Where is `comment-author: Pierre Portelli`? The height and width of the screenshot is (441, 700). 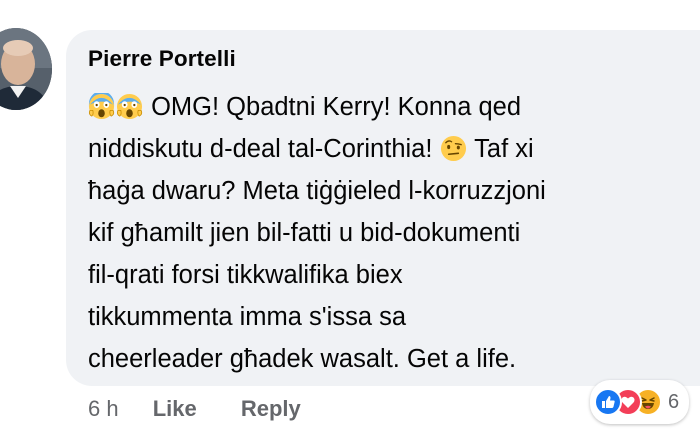
comment-author: Pierre Portelli is located at coordinates (162, 59).